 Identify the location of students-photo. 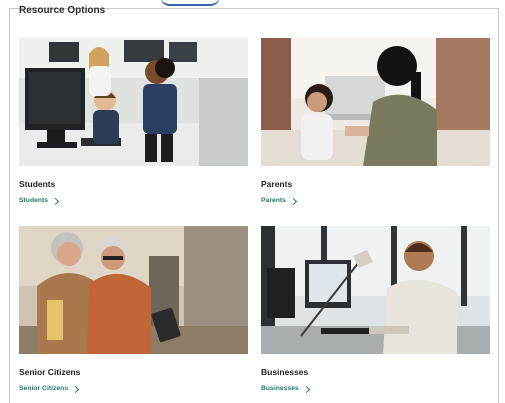
(133, 102).